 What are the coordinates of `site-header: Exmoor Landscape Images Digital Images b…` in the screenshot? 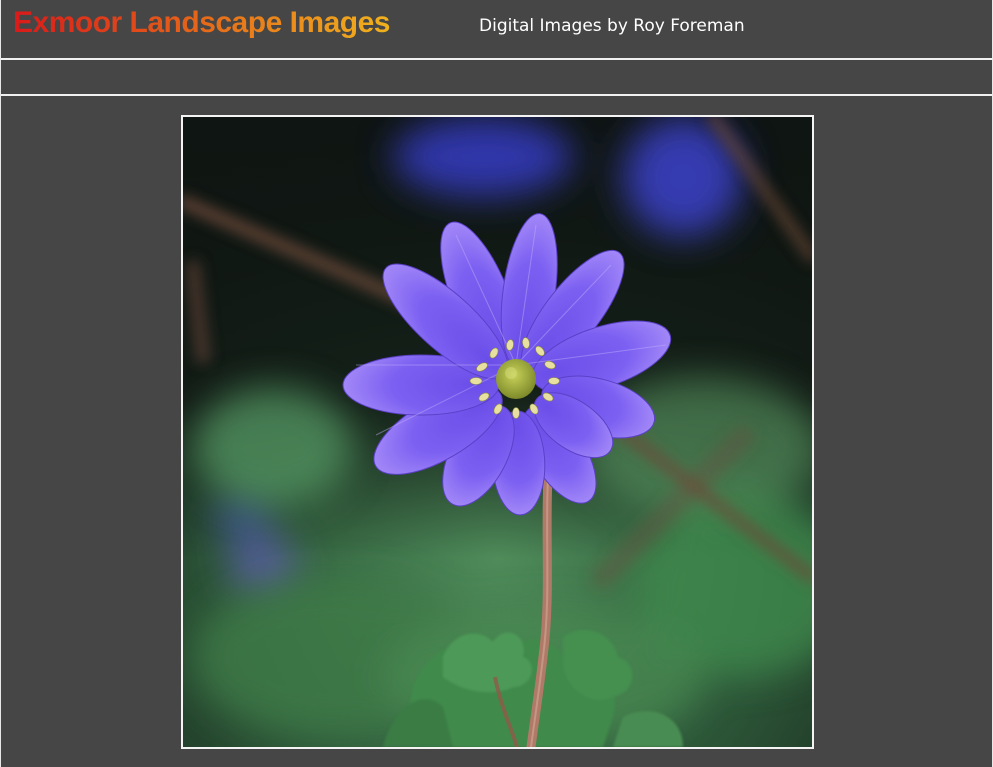 It's located at (496, 30).